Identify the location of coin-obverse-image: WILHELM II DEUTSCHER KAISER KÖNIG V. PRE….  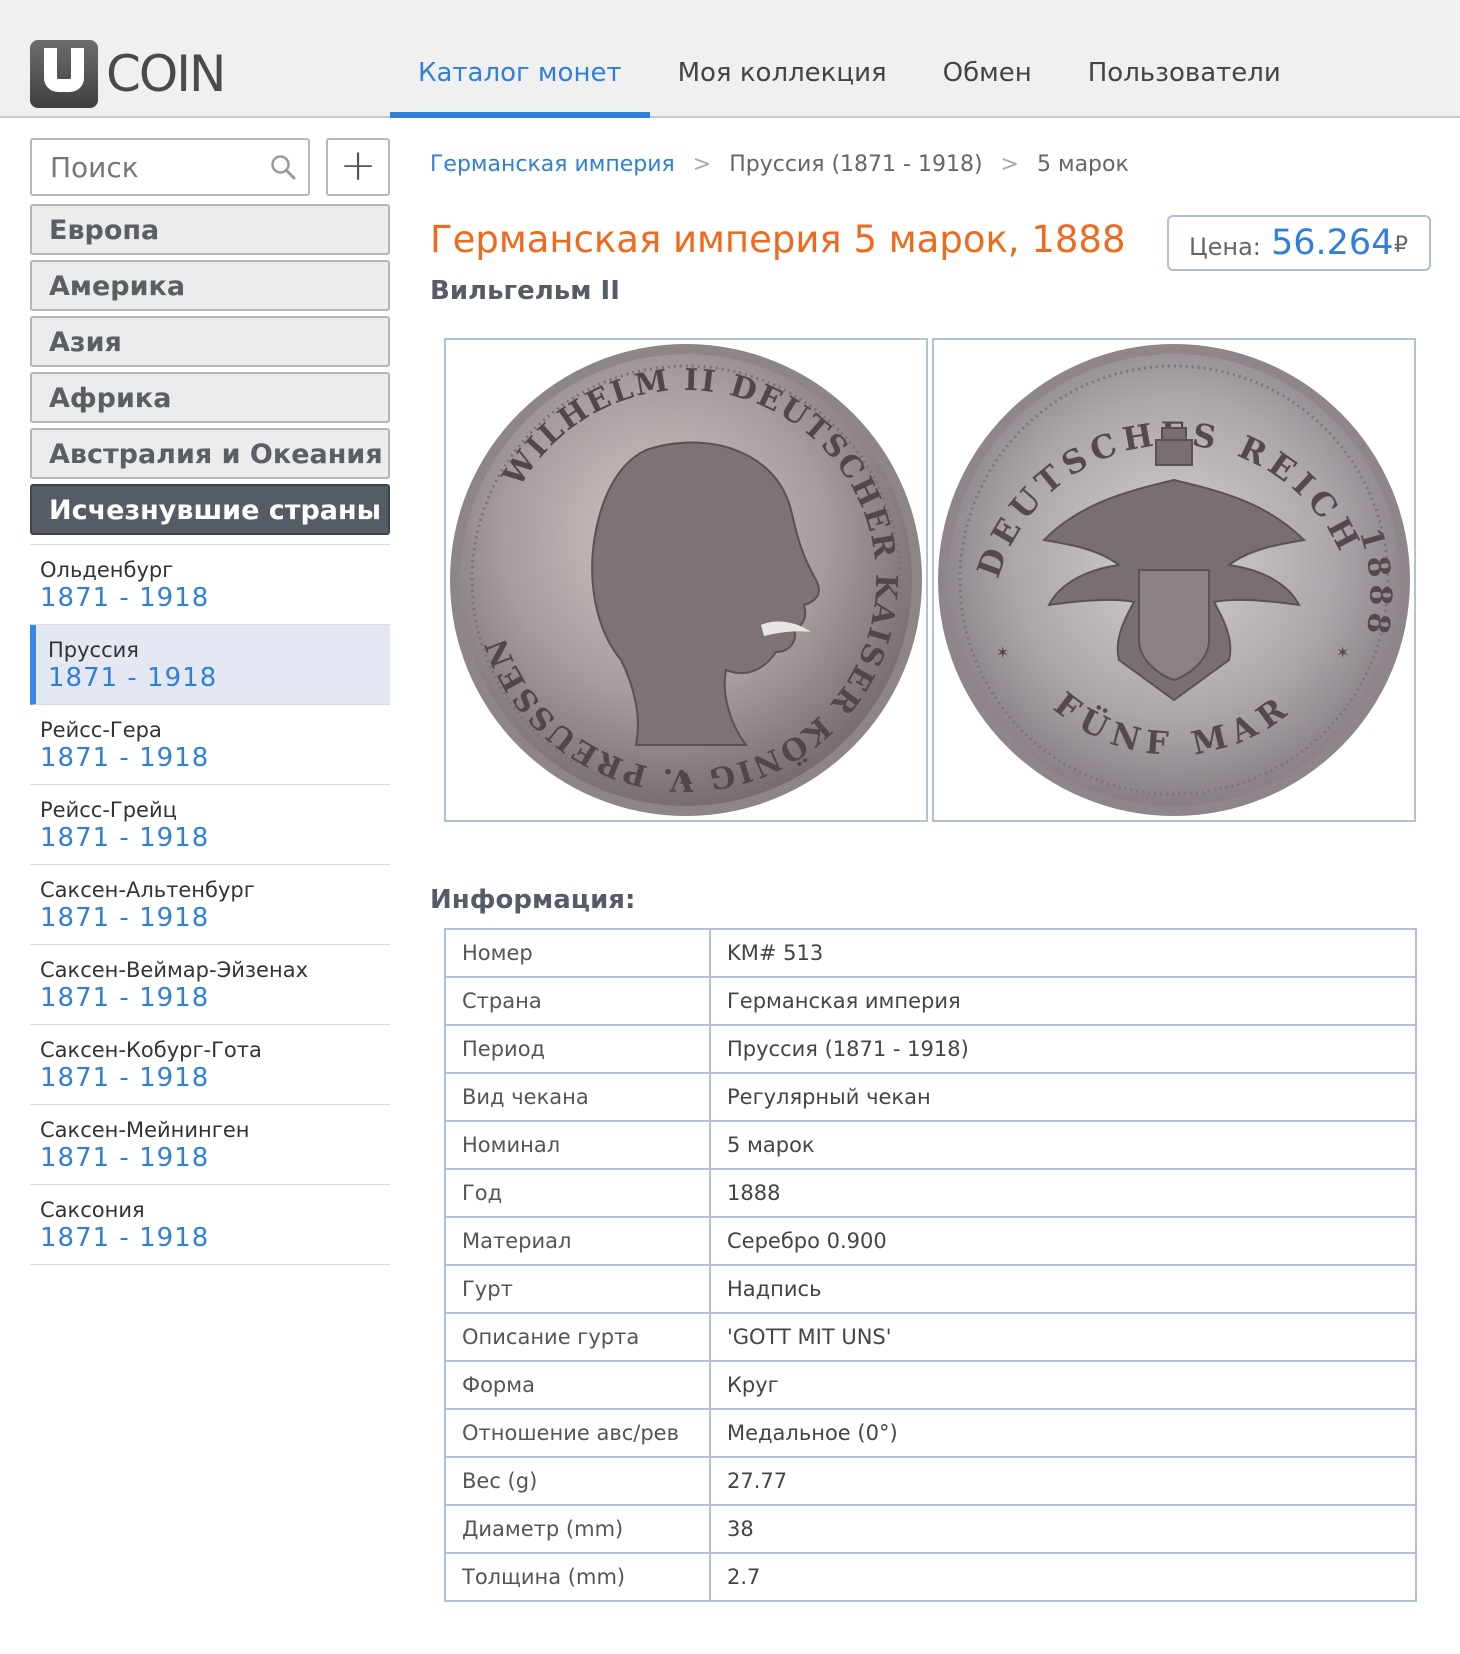
(686, 580).